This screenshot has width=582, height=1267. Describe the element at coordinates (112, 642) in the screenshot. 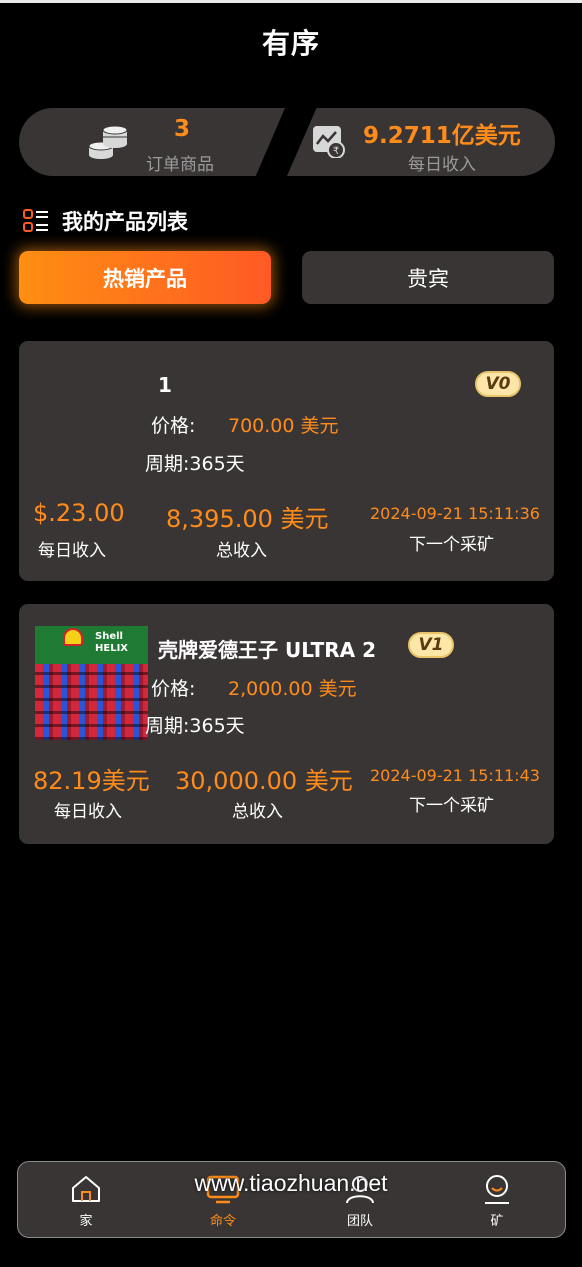

I see `product-image-text: Shell HELIX` at that location.